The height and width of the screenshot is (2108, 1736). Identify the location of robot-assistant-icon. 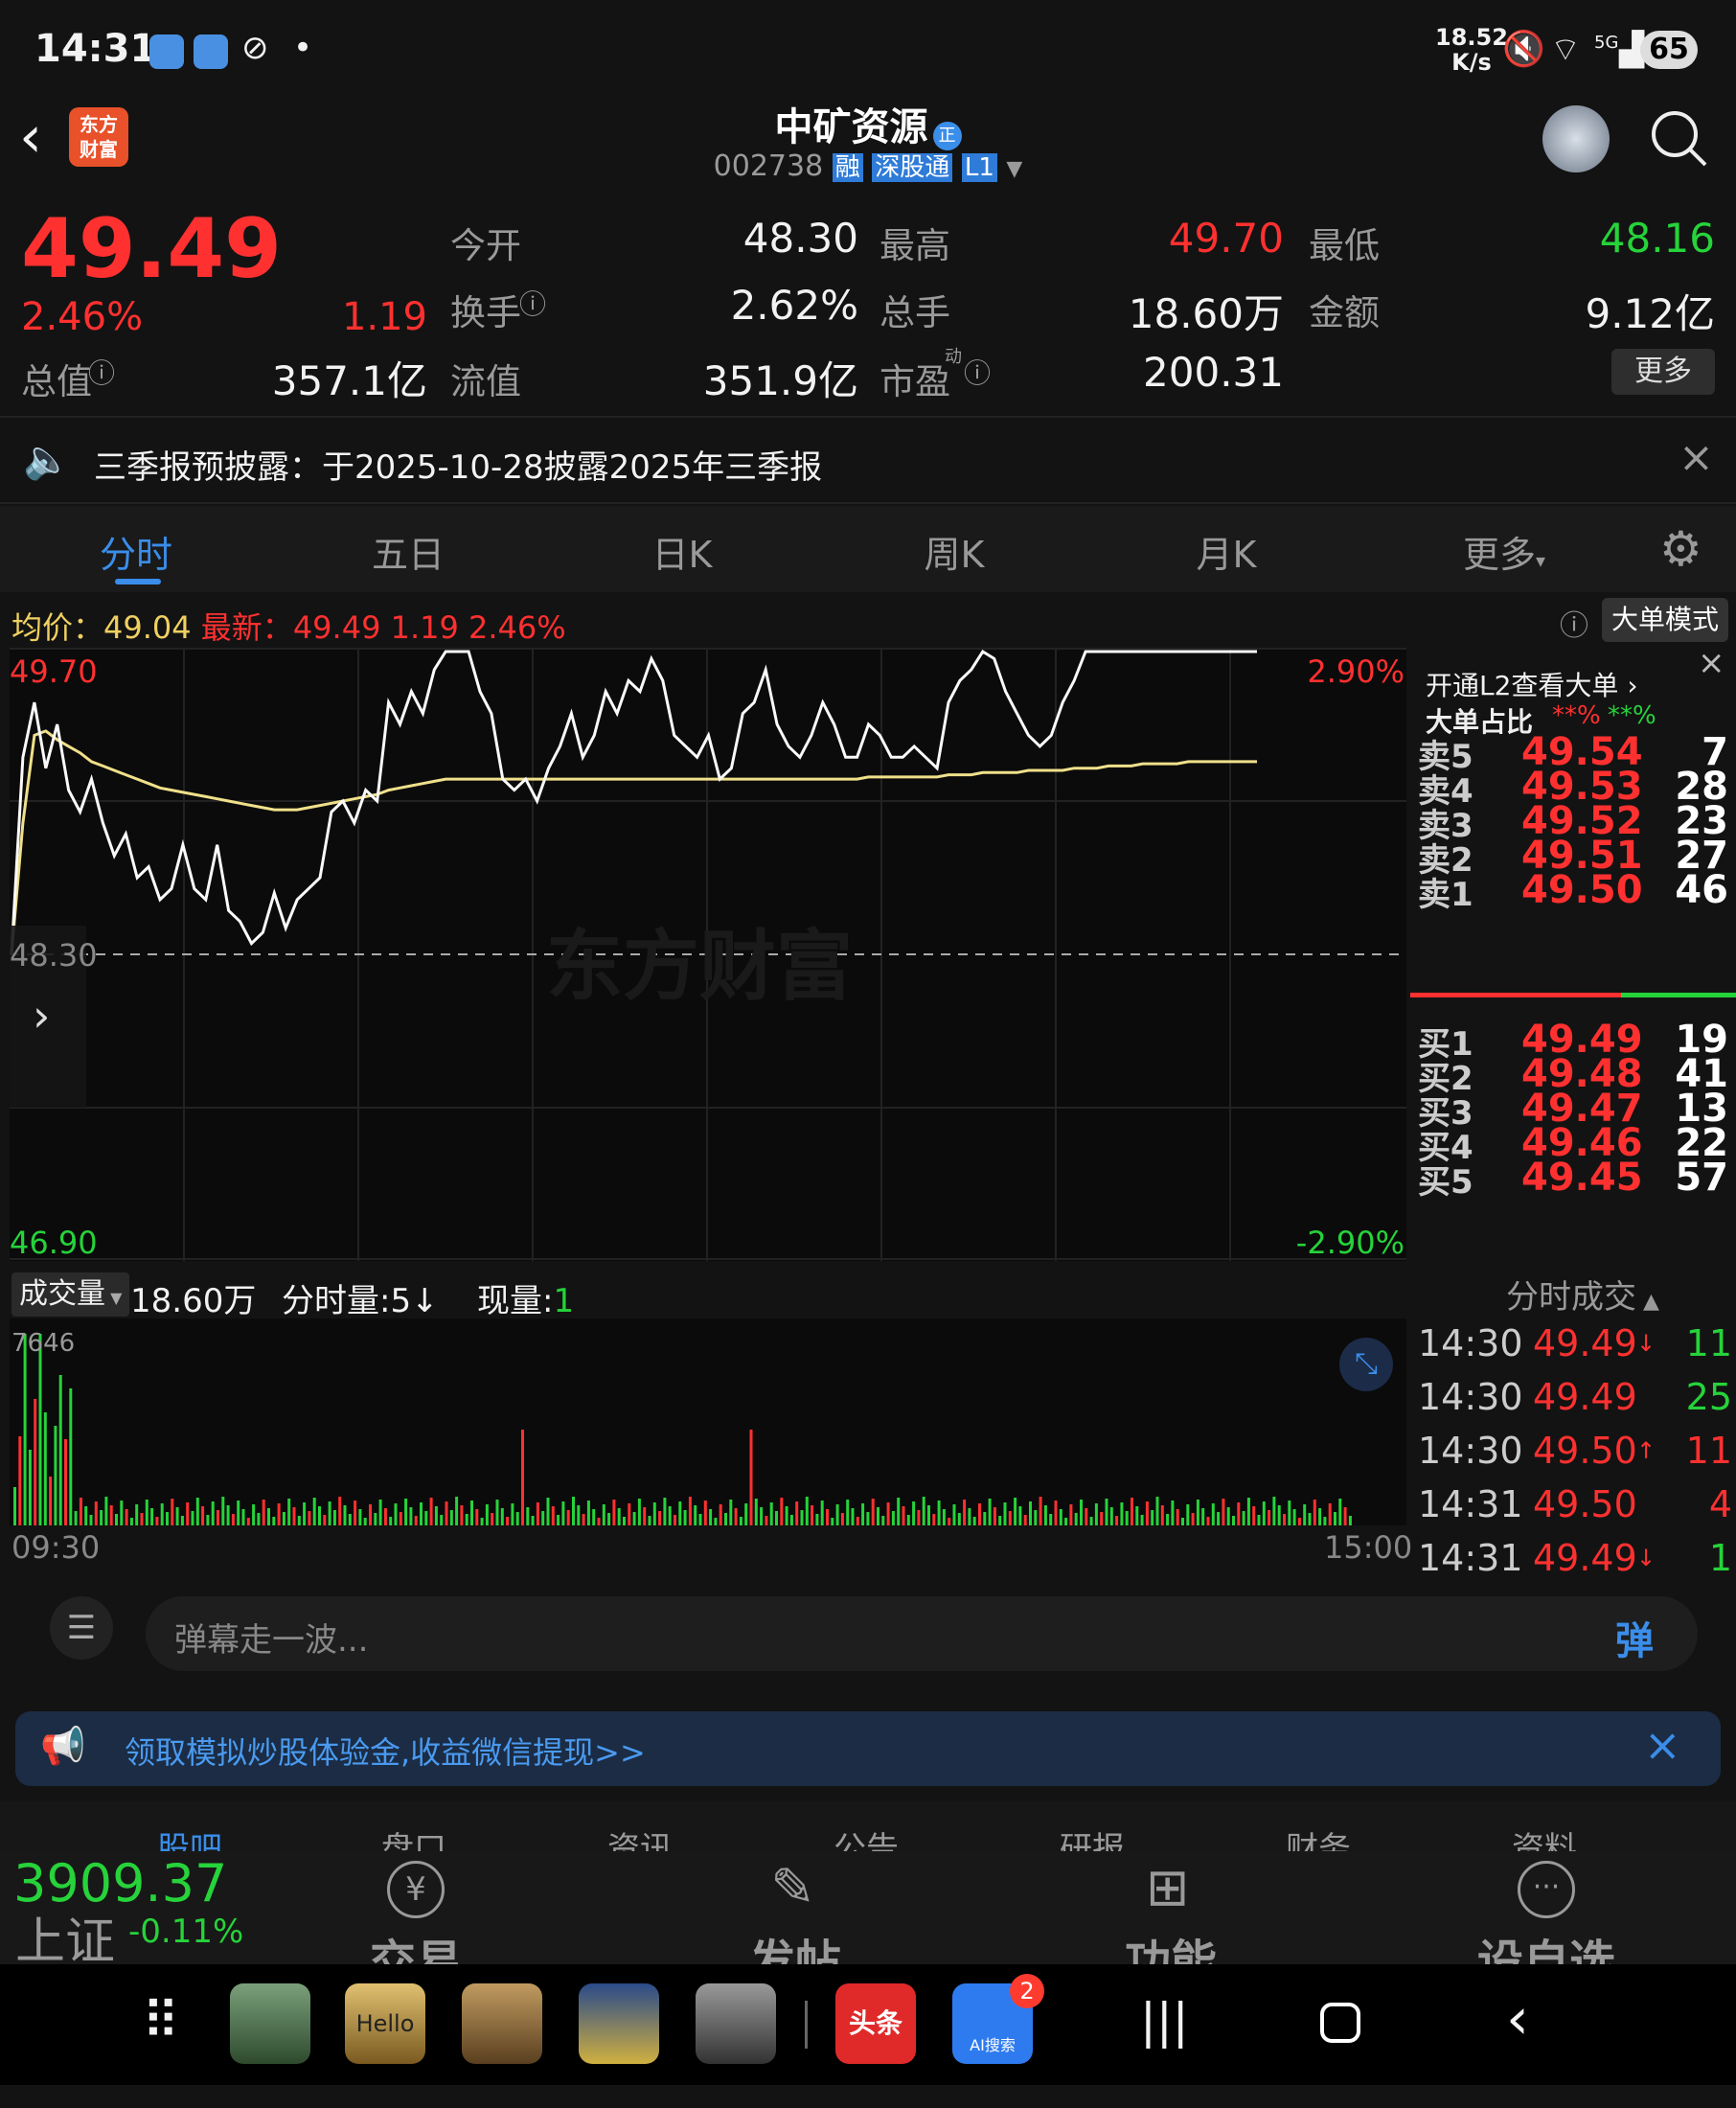
(1576, 138).